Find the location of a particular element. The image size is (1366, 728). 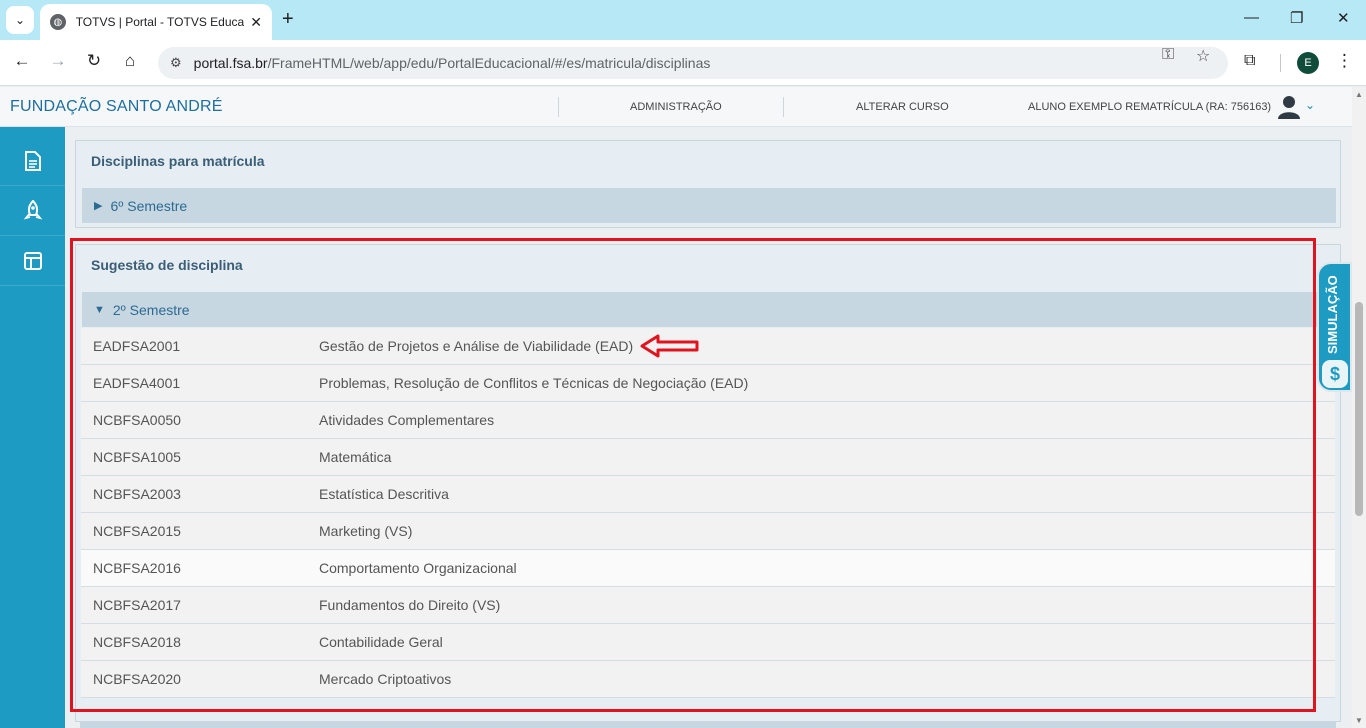

table-row: NCBFSA2017 Fundamentos do Direito (VS) is located at coordinates (708, 605).